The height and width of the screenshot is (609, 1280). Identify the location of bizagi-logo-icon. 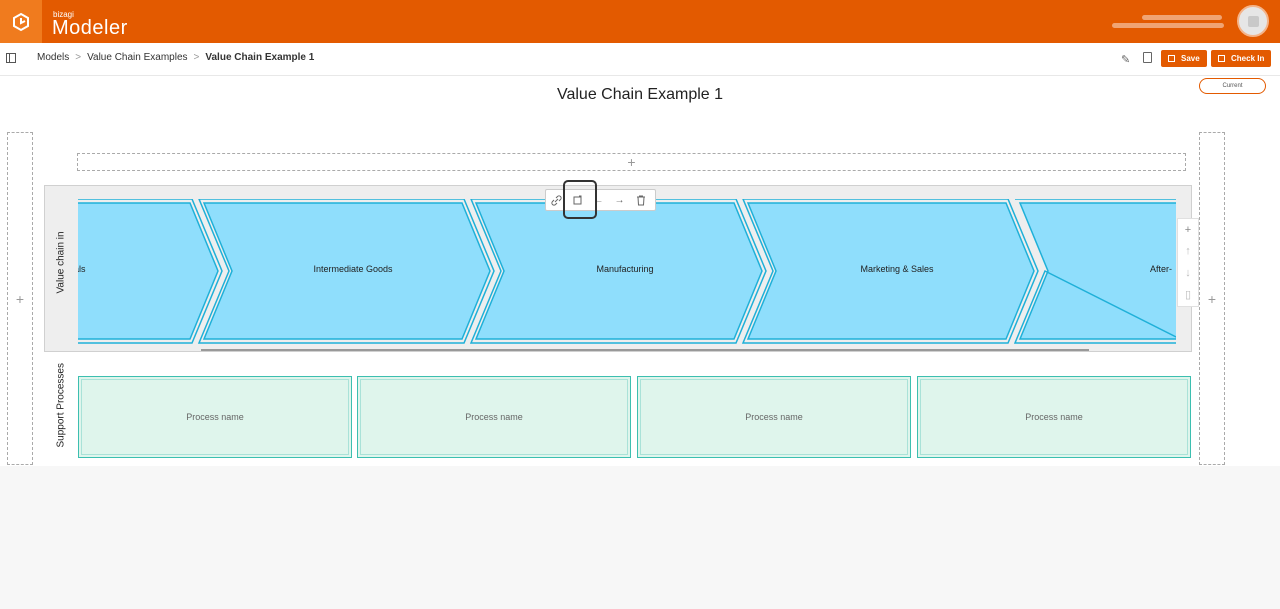
(21, 21).